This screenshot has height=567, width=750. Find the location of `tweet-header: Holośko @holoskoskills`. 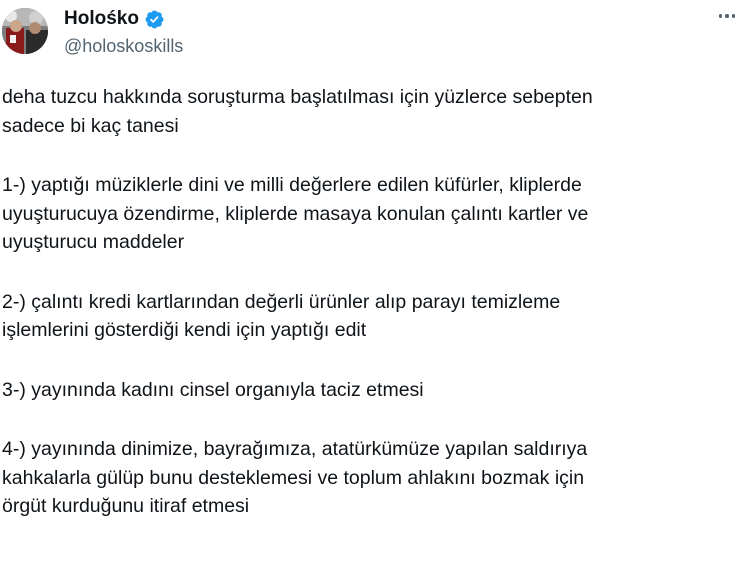

tweet-header: Holośko @holoskoskills is located at coordinates (375, 35).